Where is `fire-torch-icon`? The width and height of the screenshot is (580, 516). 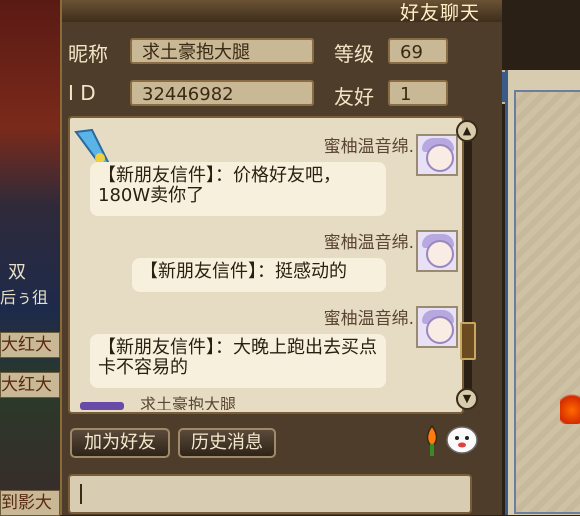 fire-torch-icon is located at coordinates (432, 441).